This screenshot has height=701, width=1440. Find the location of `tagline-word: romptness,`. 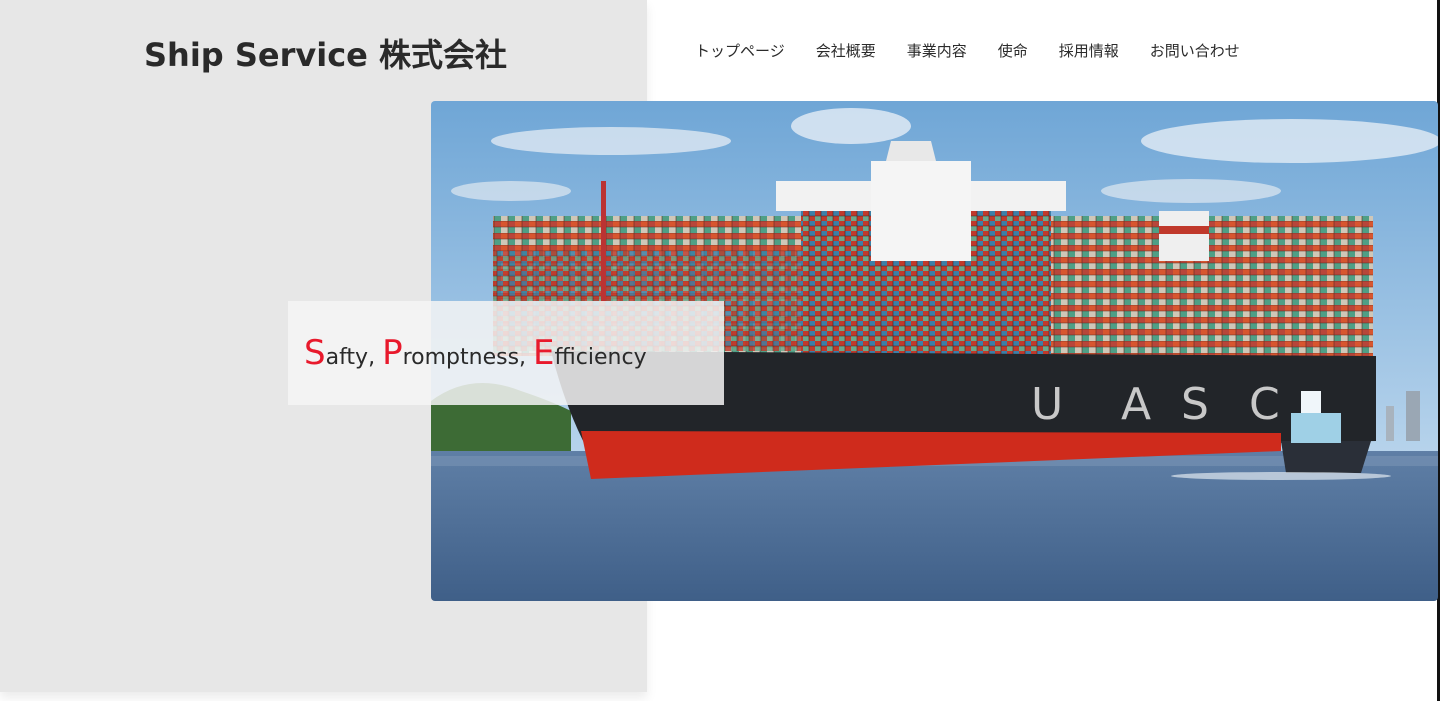

tagline-word: romptness, is located at coordinates (468, 357).